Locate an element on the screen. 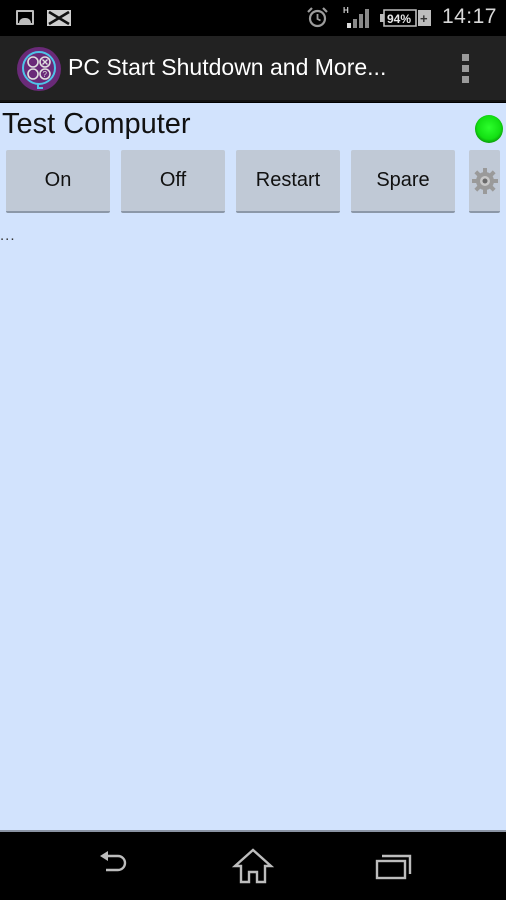 The width and height of the screenshot is (506, 900). computer-name: Test Computer is located at coordinates (96, 124).